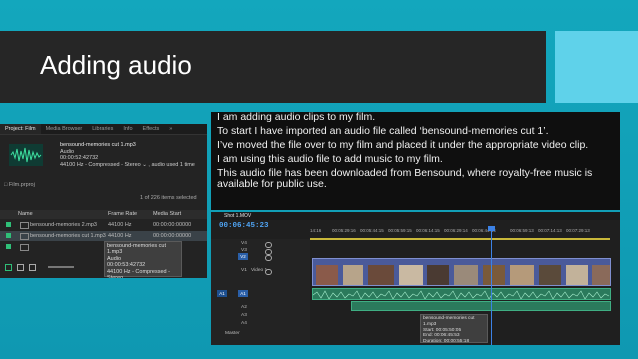  What do you see at coordinates (167, 214) in the screenshot?
I see `col-media-start: Media Start` at bounding box center [167, 214].